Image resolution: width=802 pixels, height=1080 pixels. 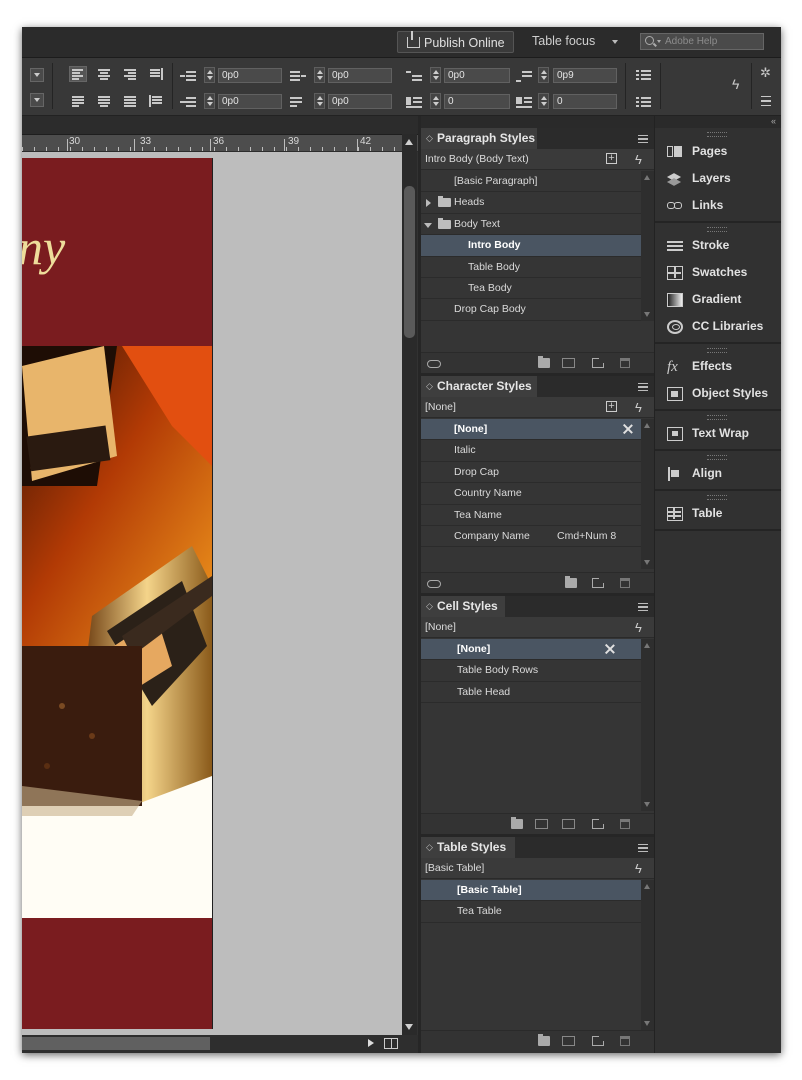 I want to click on cc-library-icon, so click(x=434, y=364).